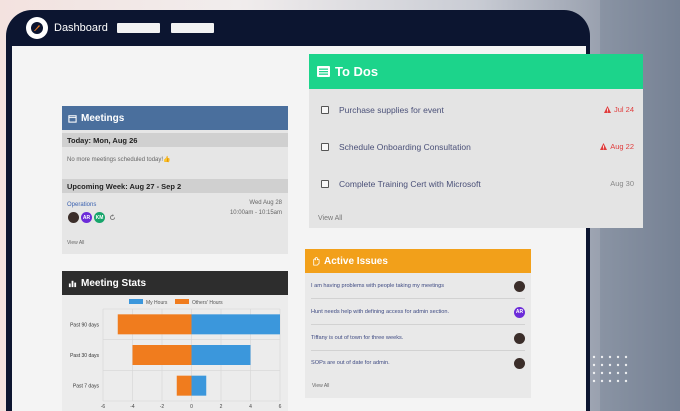  I want to click on todo-item: Complete Training Cert with Microsoft, so click(401, 184).